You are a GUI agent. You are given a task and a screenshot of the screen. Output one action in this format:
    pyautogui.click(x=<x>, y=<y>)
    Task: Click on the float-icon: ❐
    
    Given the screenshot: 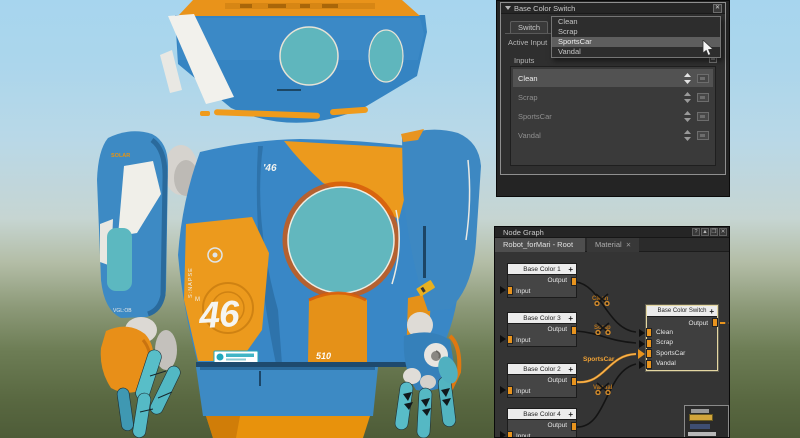 What is the action you would take?
    pyautogui.click(x=714, y=232)
    